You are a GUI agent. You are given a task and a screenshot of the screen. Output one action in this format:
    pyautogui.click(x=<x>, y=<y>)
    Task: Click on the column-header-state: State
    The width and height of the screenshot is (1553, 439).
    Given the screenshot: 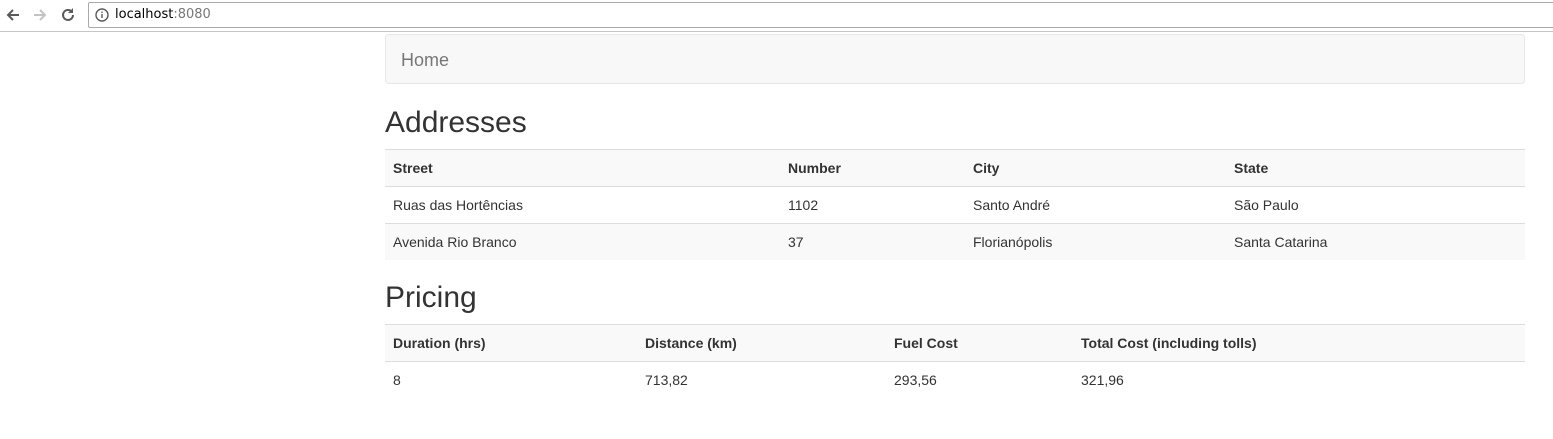 What is the action you would take?
    pyautogui.click(x=1375, y=168)
    